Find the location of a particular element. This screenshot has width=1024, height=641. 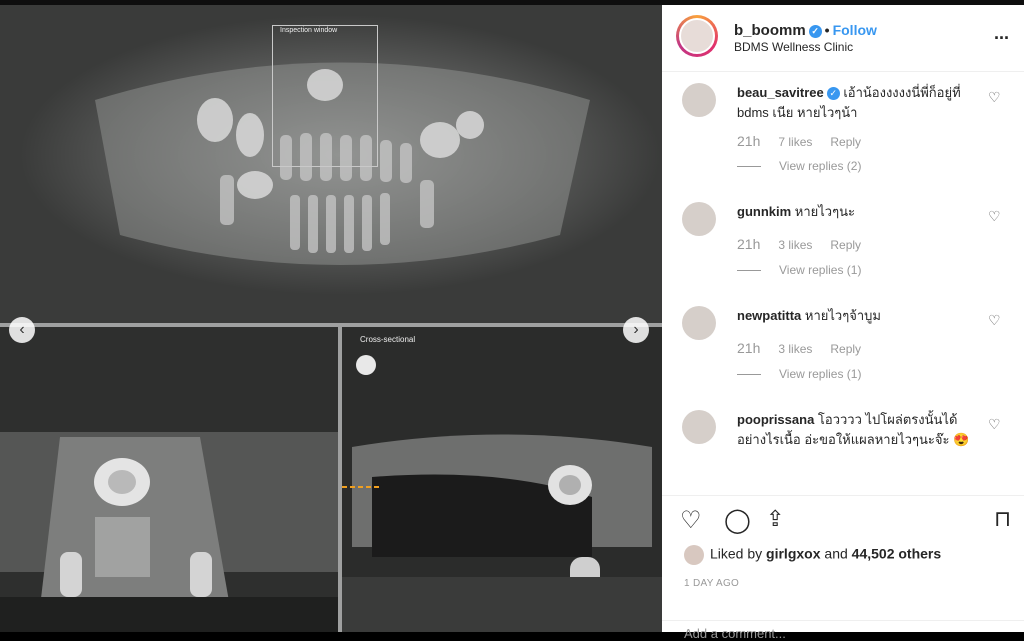

commenter-username: gunnkim is located at coordinates (764, 211).